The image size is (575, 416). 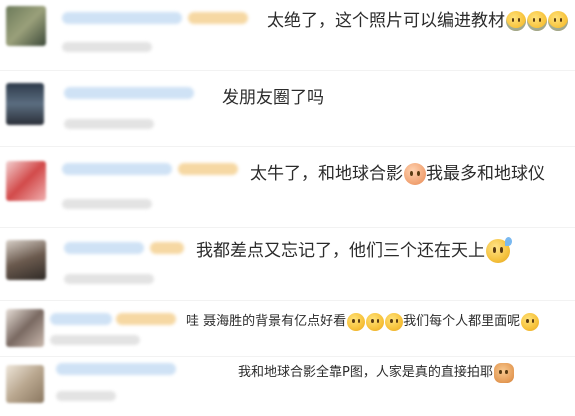 I want to click on comment-text: 我和地球合影全靠P图，人家是真的直接拍耶, so click(x=376, y=372).